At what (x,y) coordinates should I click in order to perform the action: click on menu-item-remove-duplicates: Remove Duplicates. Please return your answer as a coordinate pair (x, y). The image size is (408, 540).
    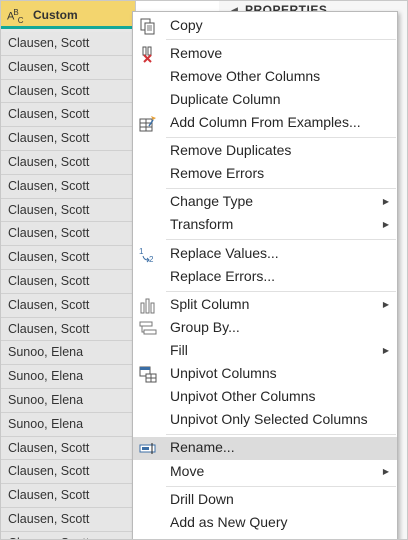
    Looking at the image, I should click on (265, 151).